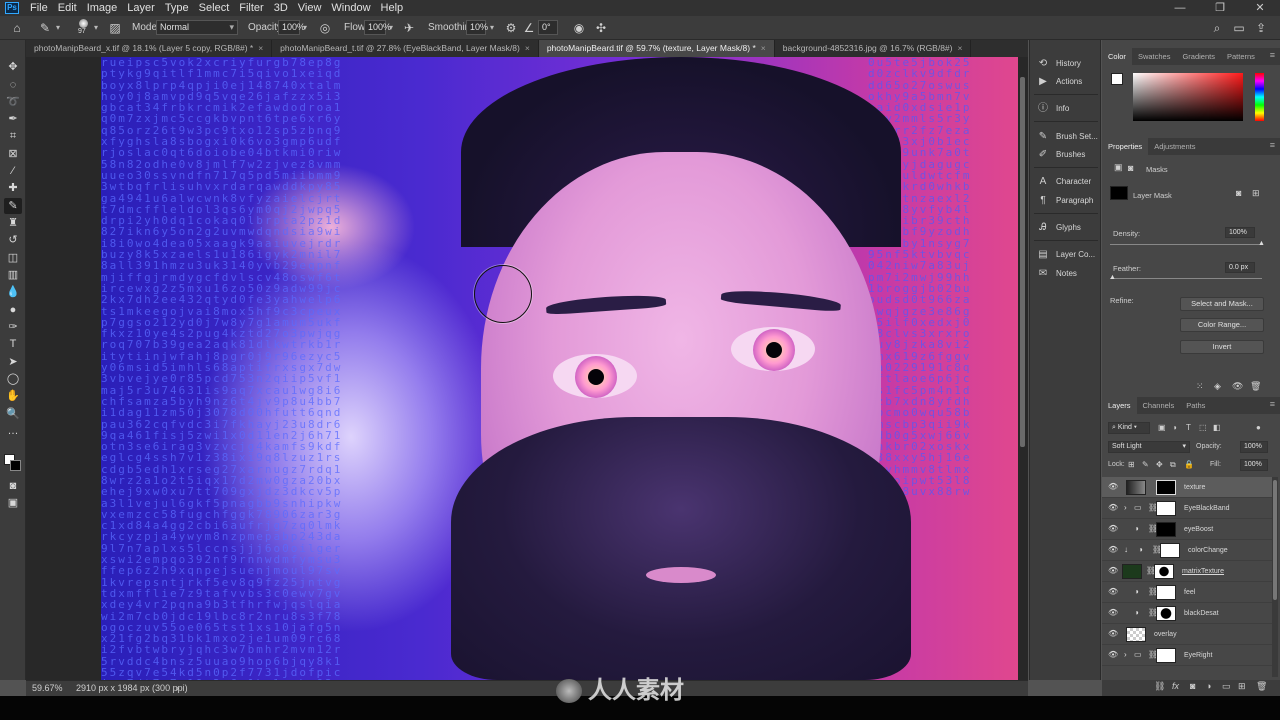  What do you see at coordinates (115, 28) in the screenshot?
I see `brush-settings-toggle-icon: ▨` at bounding box center [115, 28].